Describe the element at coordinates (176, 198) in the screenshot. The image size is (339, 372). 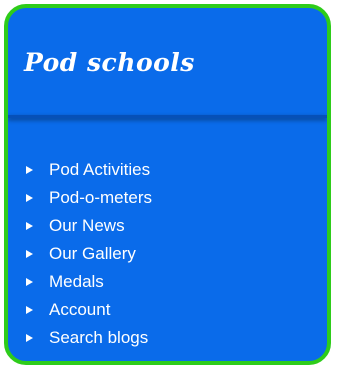
I see `menu-item-pod-o-meters: Pod-o-meters` at that location.